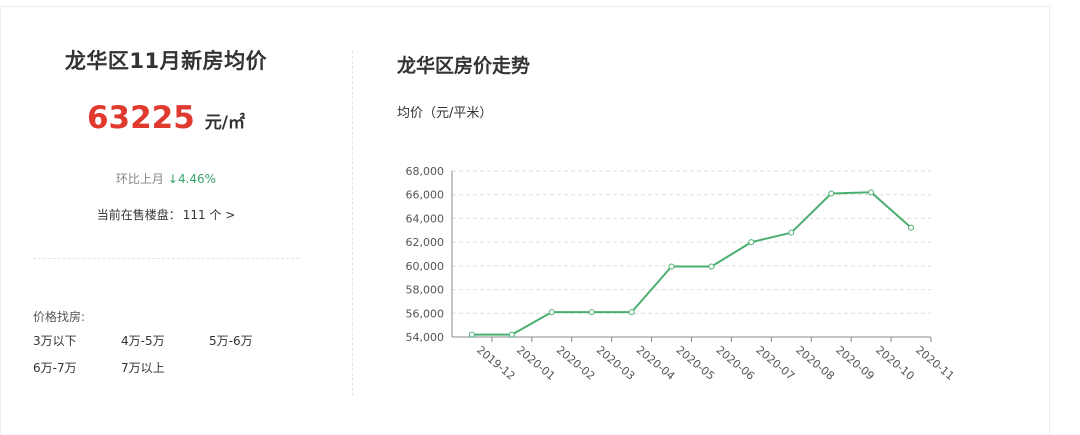  What do you see at coordinates (55, 367) in the screenshot?
I see `price-range-link: 6万-7万` at bounding box center [55, 367].